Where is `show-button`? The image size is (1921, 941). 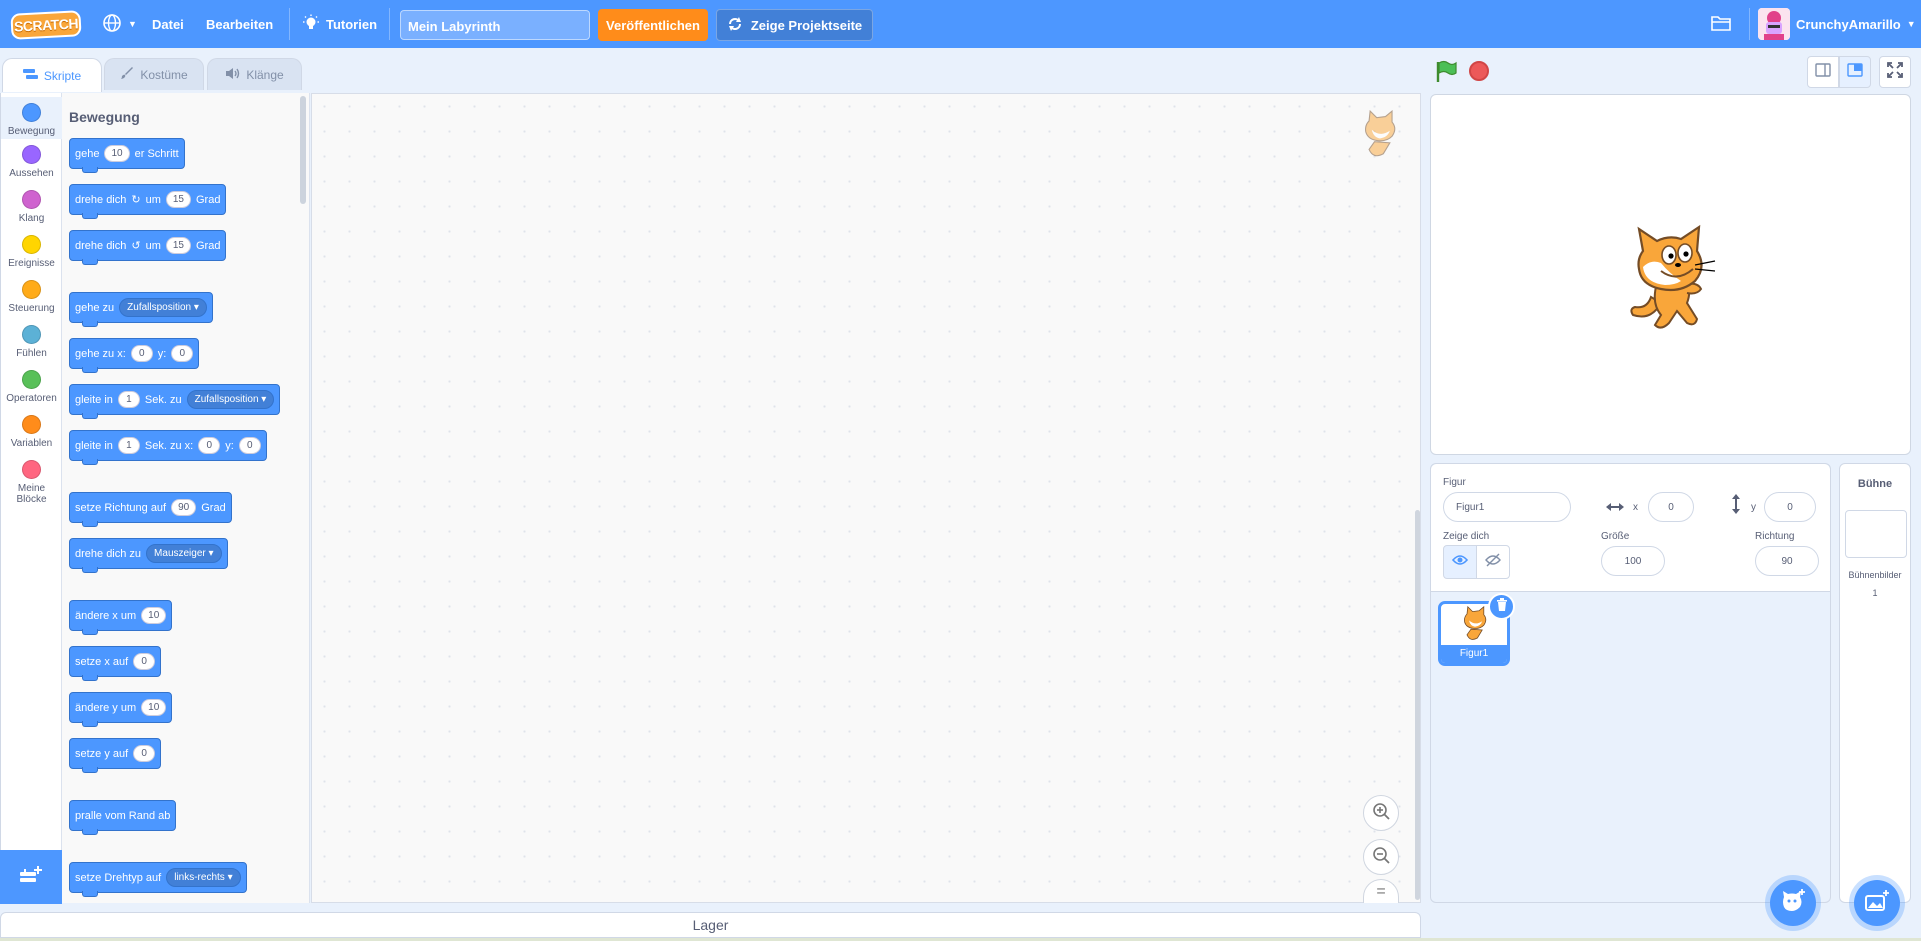 show-button is located at coordinates (1460, 562).